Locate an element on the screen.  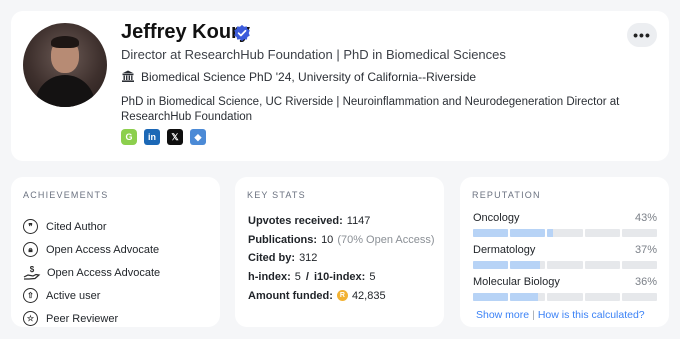
reputation-title: REPUTATION is located at coordinates (506, 195).